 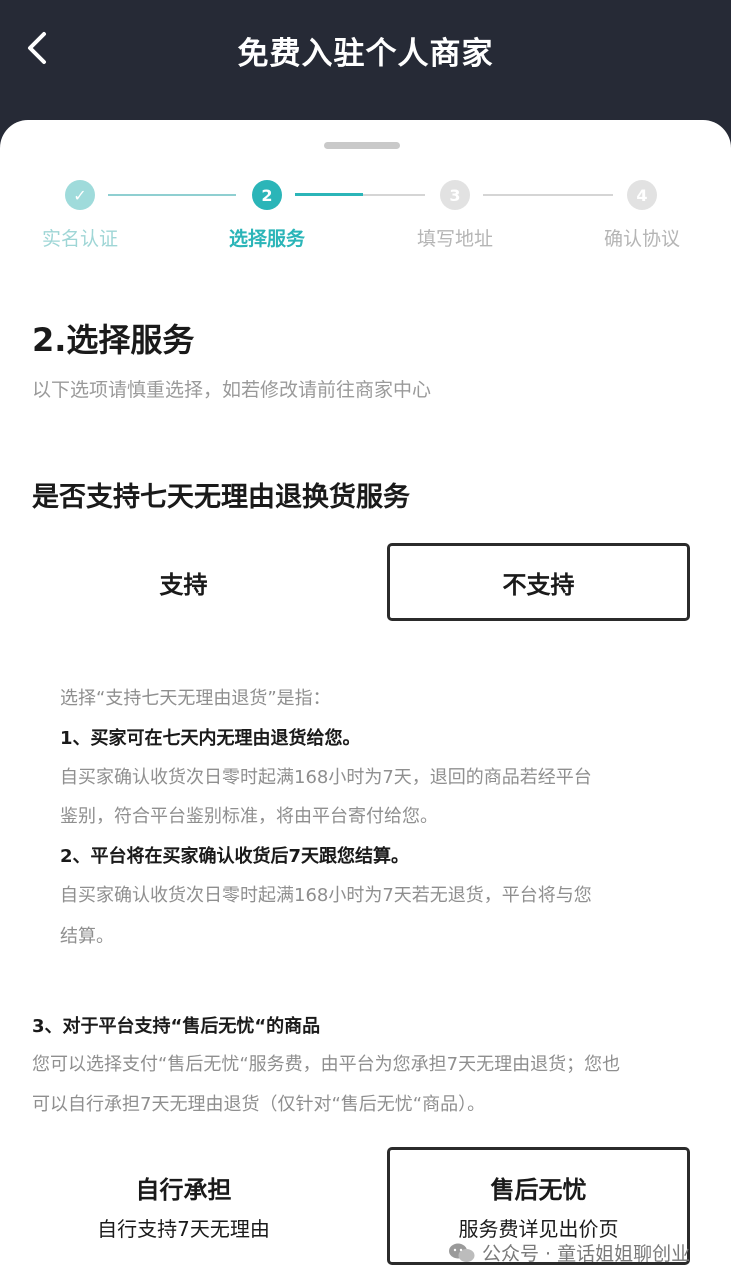 I want to click on drag-handle, so click(x=362, y=145).